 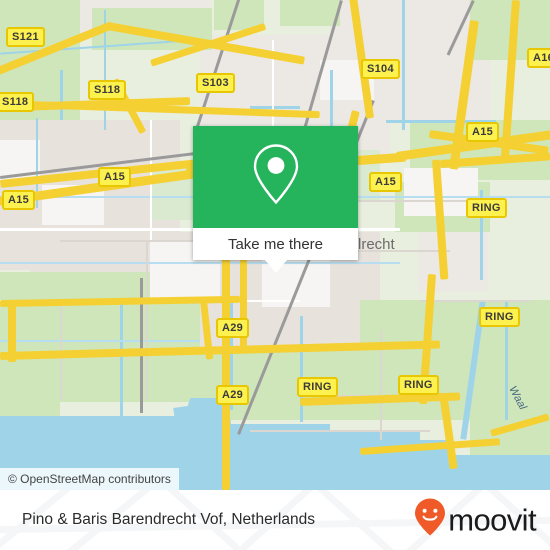 I want to click on place-label: lrecht, so click(x=376, y=244).